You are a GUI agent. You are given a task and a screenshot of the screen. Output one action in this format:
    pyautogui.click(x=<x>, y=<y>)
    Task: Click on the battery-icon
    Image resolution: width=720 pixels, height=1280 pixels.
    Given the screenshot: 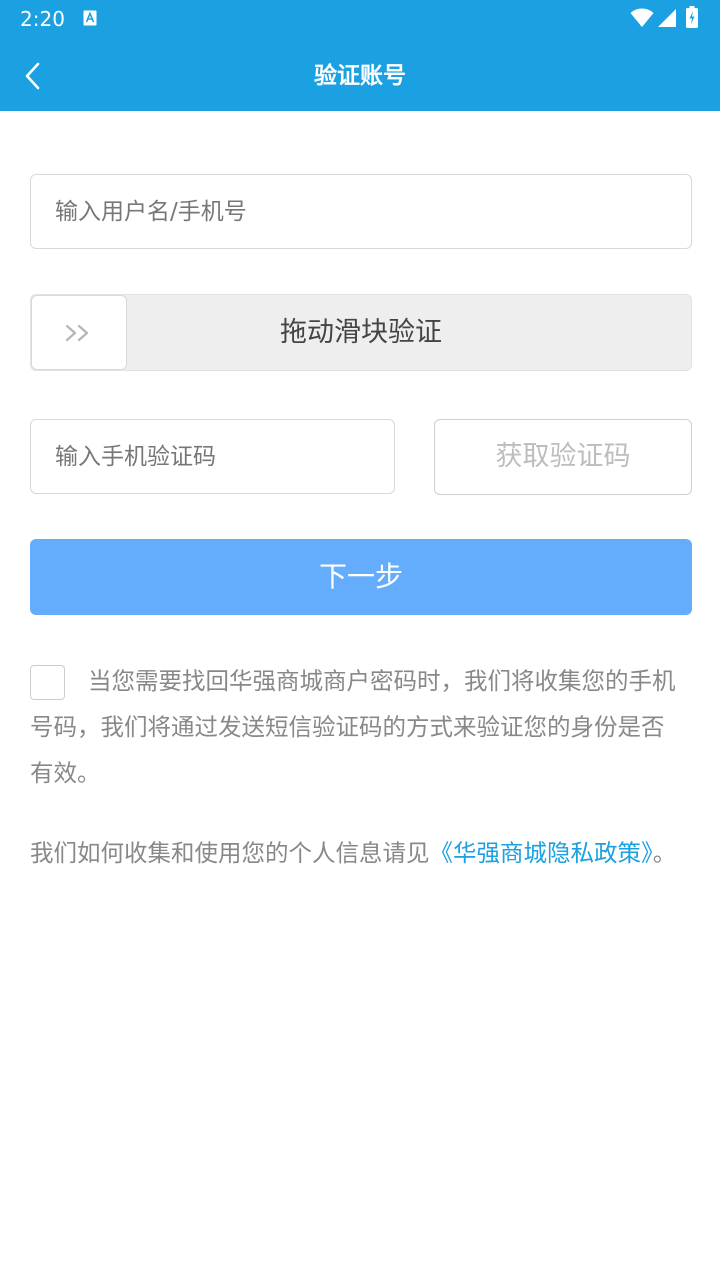 What is the action you would take?
    pyautogui.click(x=692, y=17)
    